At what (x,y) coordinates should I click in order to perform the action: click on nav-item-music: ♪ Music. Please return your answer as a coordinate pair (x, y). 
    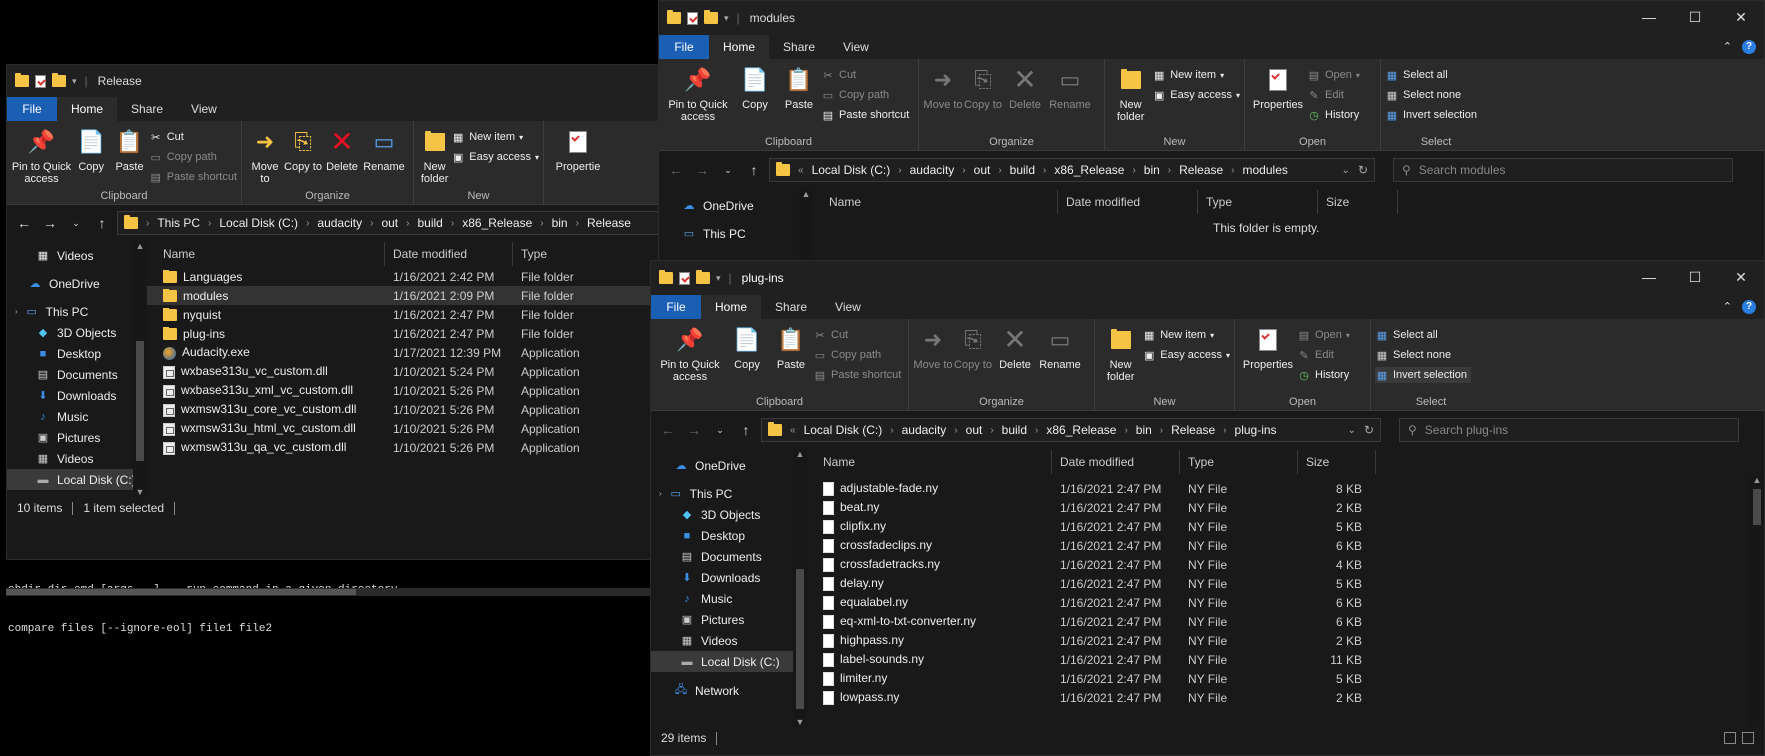
    Looking at the image, I should click on (729, 598).